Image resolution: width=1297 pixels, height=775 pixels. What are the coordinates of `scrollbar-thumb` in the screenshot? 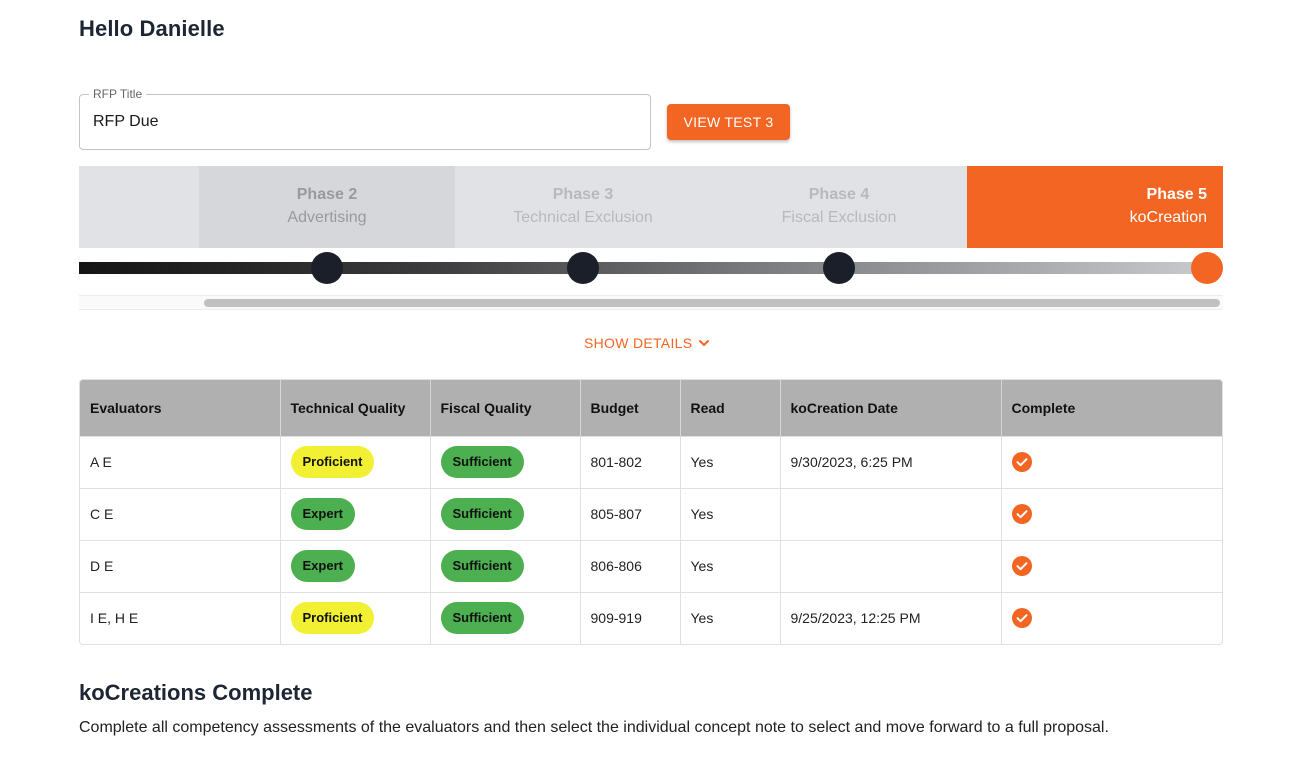 It's located at (712, 303).